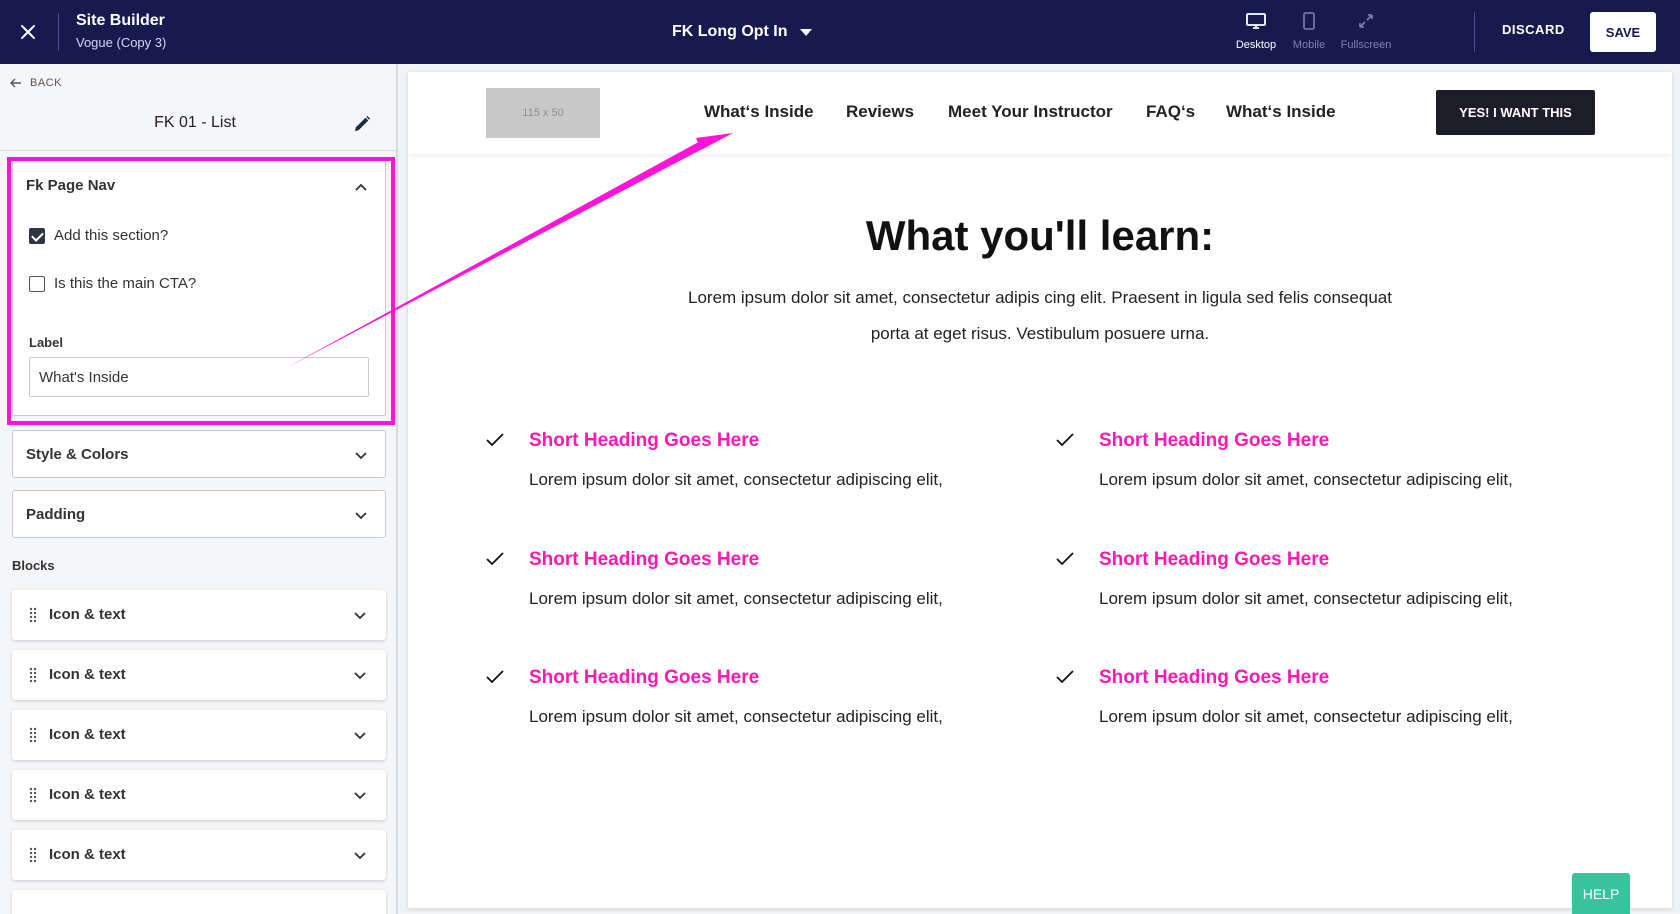 This screenshot has width=1680, height=914. Describe the element at coordinates (1601, 893) in the screenshot. I see `help-button: HELP` at that location.